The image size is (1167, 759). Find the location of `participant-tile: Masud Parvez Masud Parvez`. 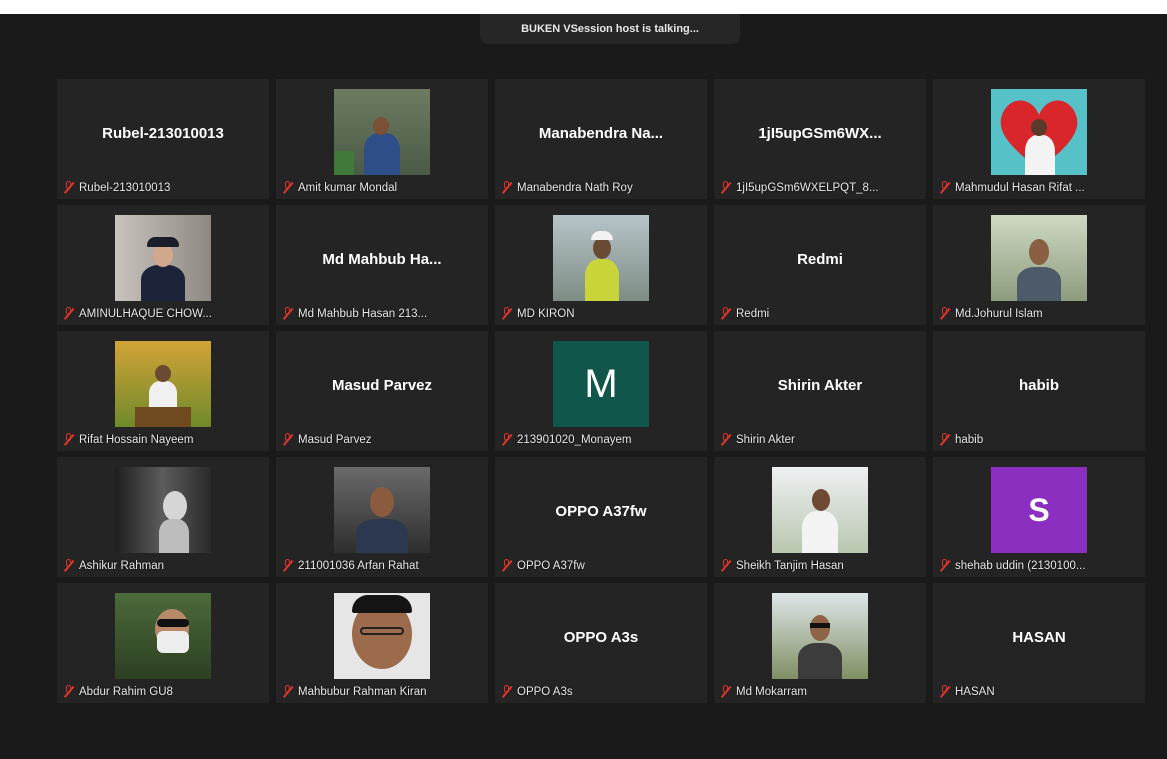

participant-tile: Masud Parvez Masud Parvez is located at coordinates (382, 391).